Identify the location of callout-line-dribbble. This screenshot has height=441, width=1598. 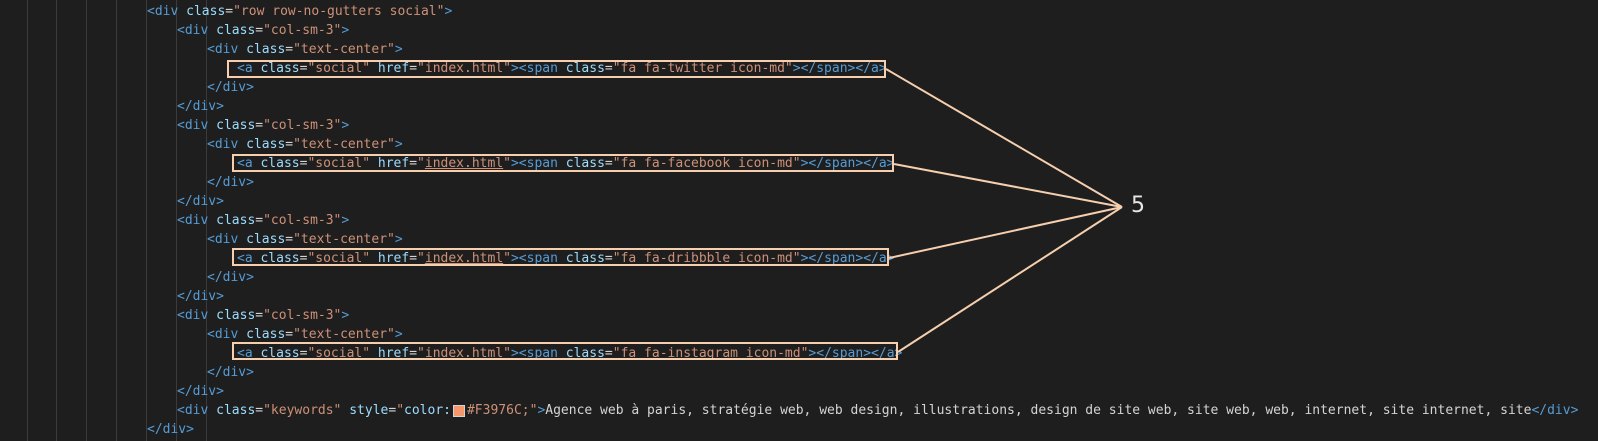
(1005, 232).